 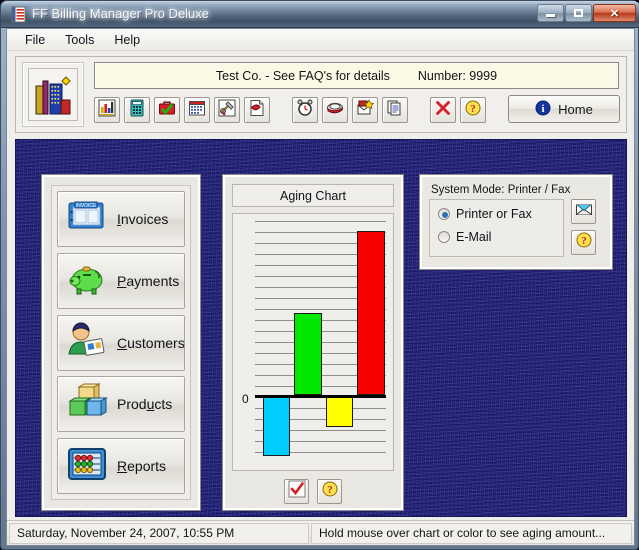 I want to click on sidebar-item-reports: Reports, so click(x=121, y=466).